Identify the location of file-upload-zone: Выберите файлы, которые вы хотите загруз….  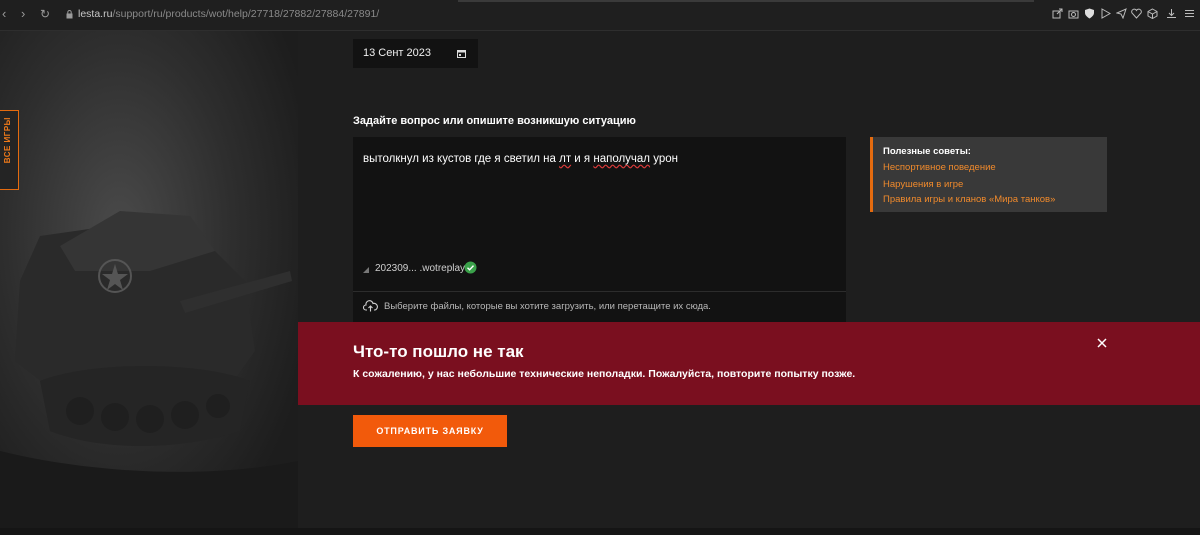
(599, 306).